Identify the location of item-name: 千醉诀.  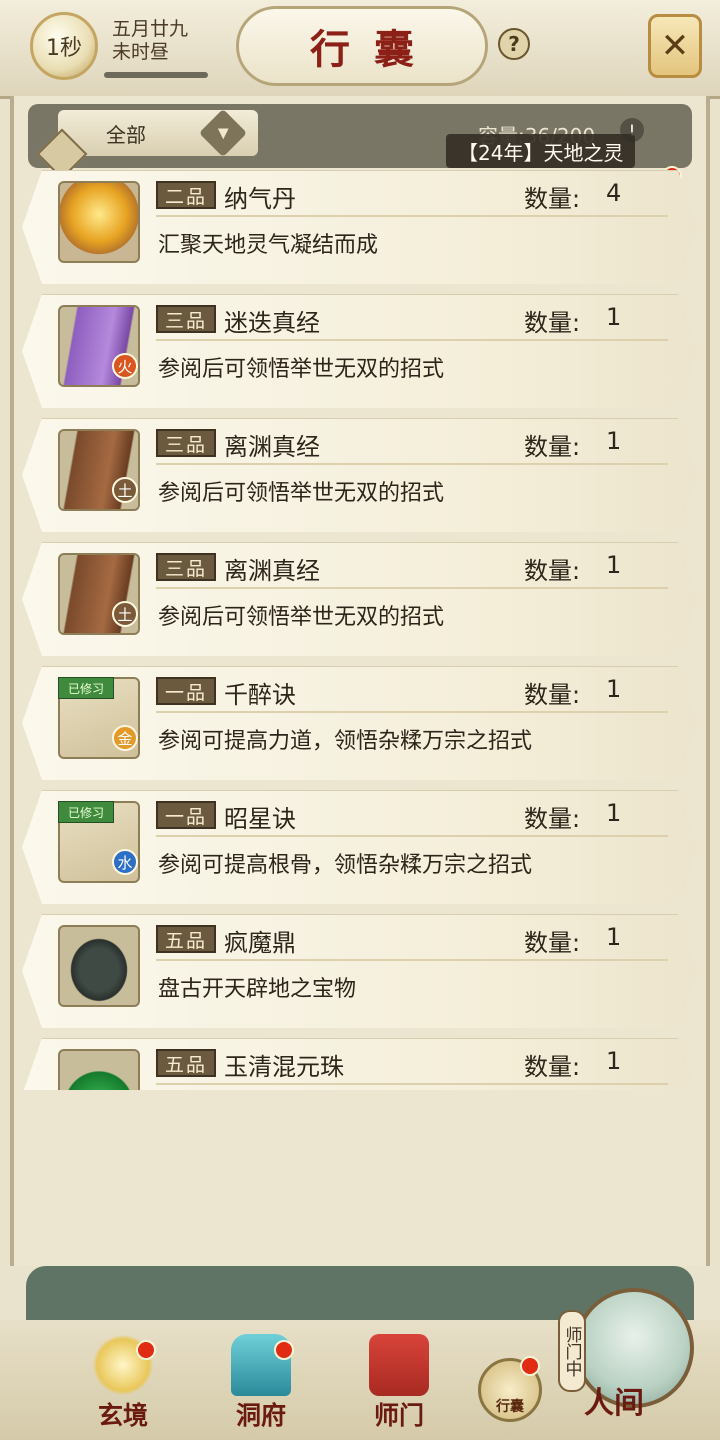
(260, 695).